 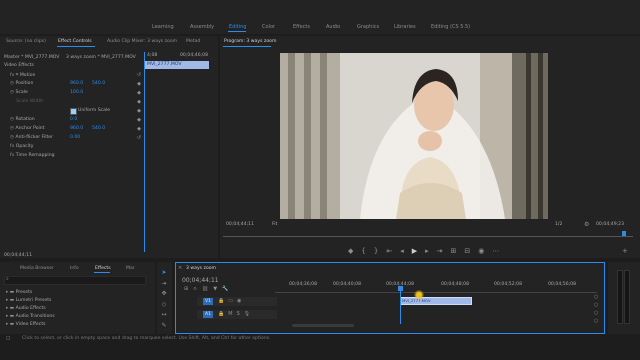 I want to click on nest-icon: ⊞, so click(x=188, y=289).